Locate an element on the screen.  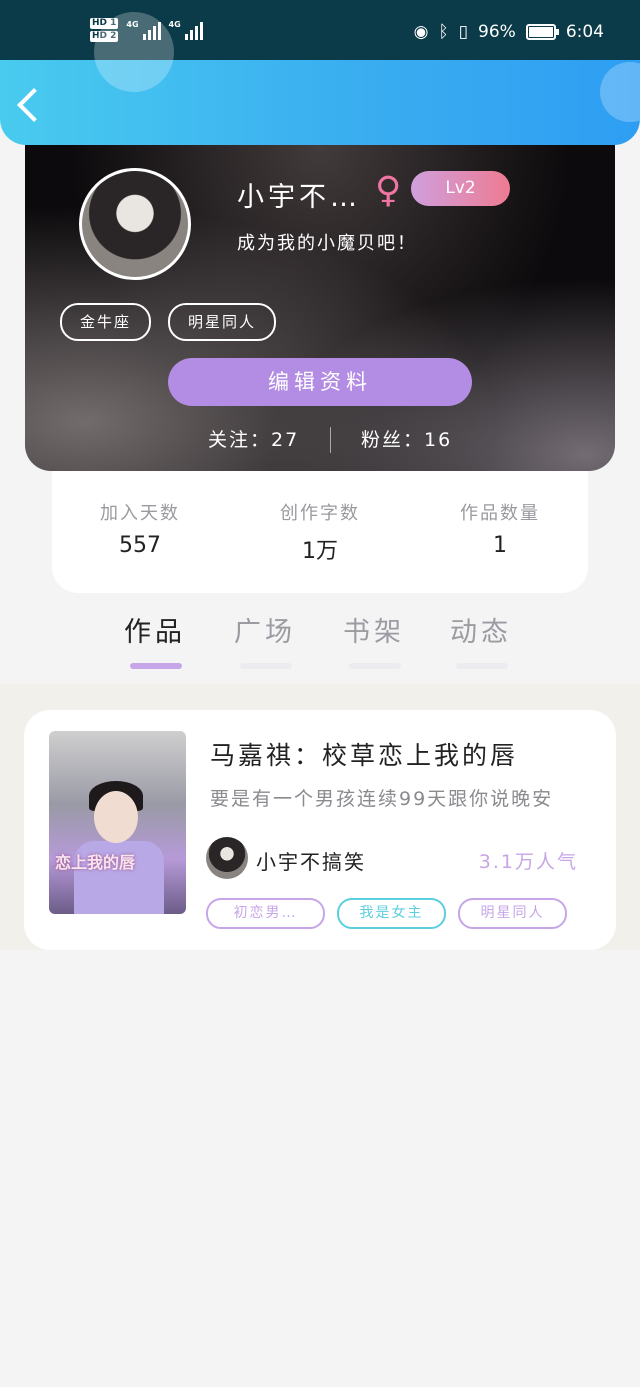
eye-icon: ◉ is located at coordinates (421, 32).